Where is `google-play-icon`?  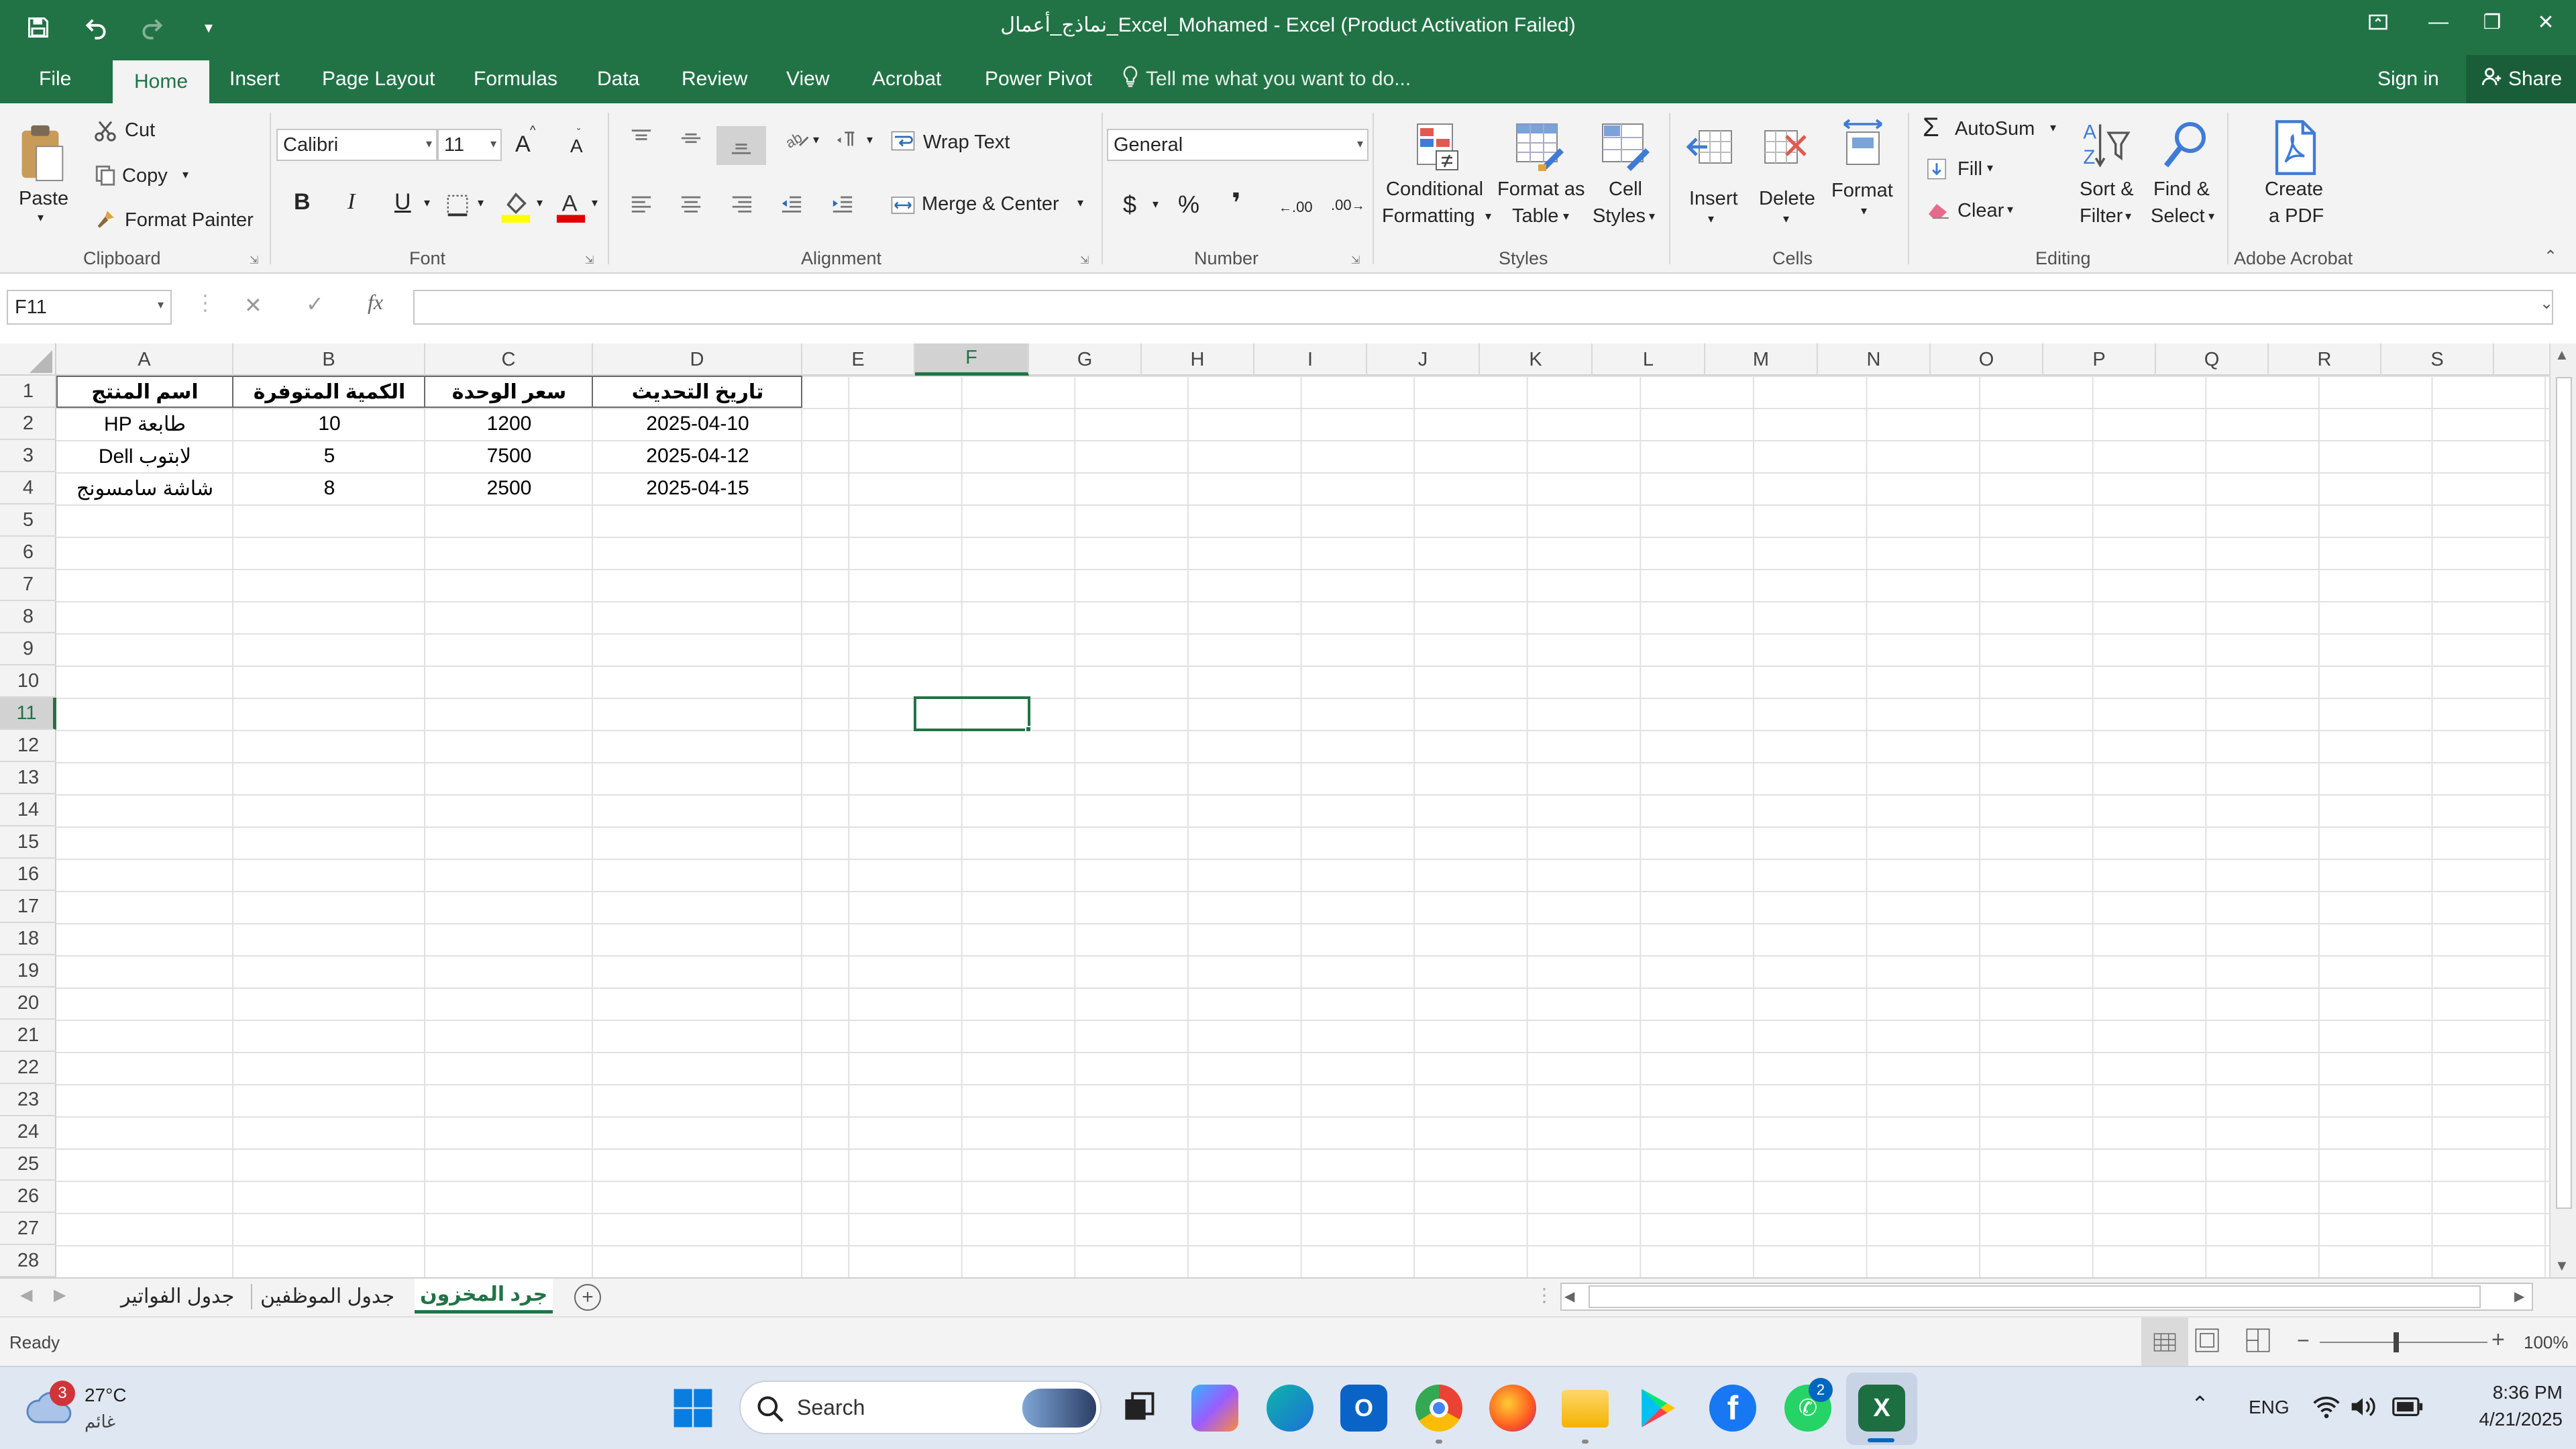
google-play-icon is located at coordinates (1657, 1408).